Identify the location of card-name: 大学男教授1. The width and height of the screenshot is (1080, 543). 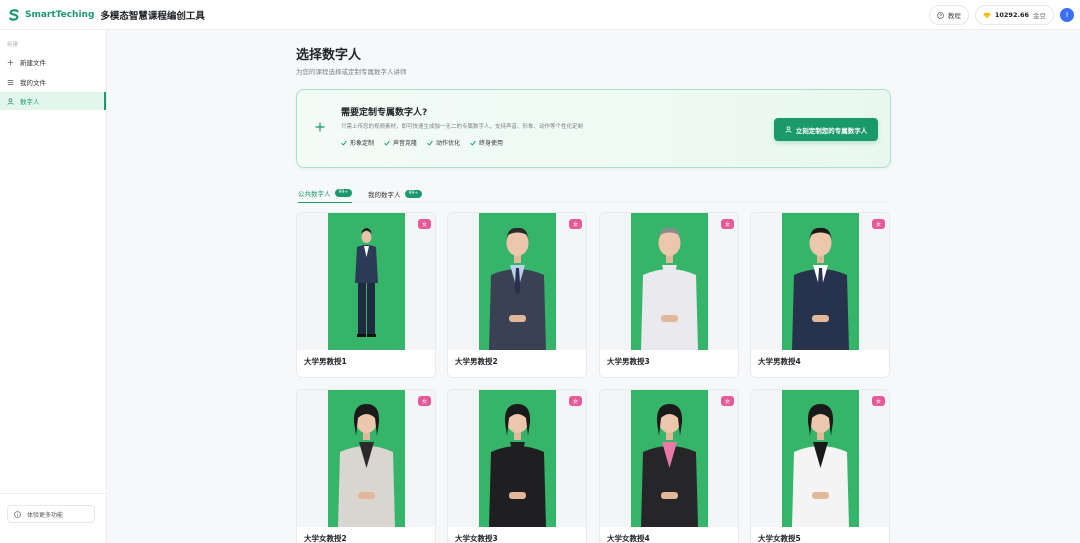
(325, 361).